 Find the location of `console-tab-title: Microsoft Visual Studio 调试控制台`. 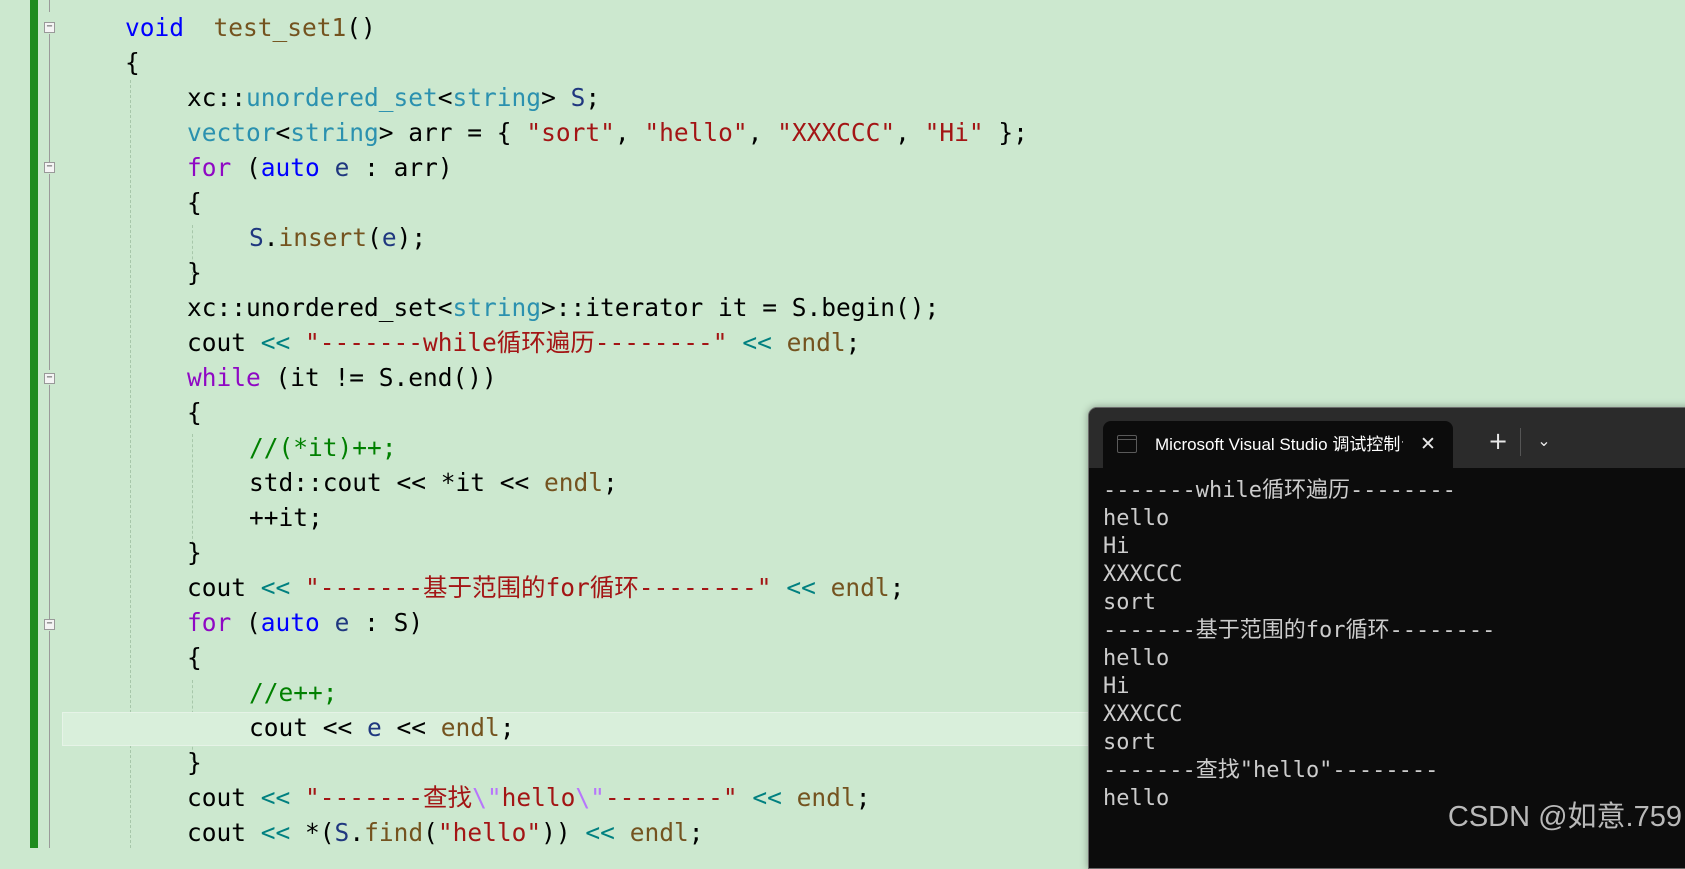

console-tab-title: Microsoft Visual Studio 调试控制台 is located at coordinates (1279, 444).